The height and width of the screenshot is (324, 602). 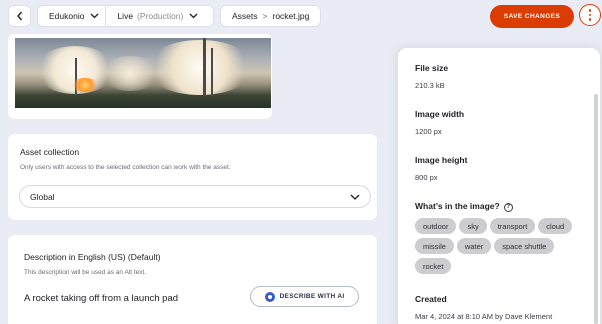 What do you see at coordinates (441, 160) in the screenshot?
I see `image-height-label: Image height` at bounding box center [441, 160].